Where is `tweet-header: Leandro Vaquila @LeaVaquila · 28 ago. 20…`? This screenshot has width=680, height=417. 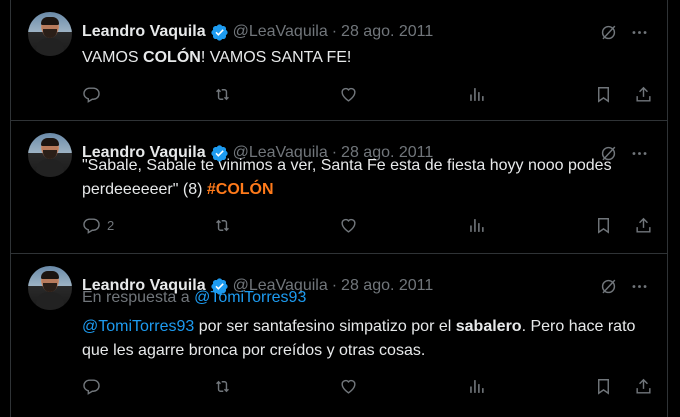
tweet-header: Leandro Vaquila @LeaVaquila · 28 ago. 20… is located at coordinates (369, 32).